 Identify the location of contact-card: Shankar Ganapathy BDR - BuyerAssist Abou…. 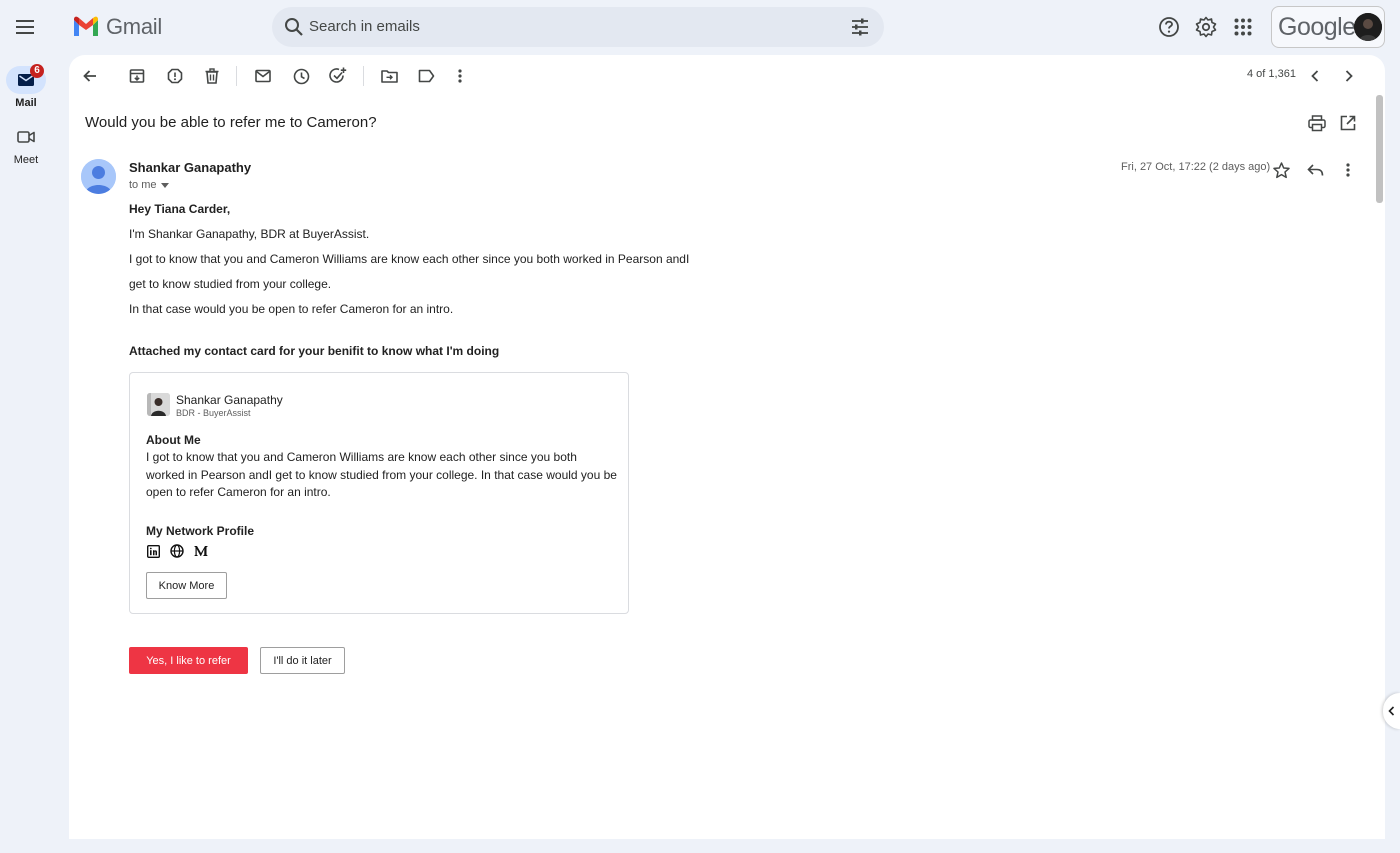
(379, 493).